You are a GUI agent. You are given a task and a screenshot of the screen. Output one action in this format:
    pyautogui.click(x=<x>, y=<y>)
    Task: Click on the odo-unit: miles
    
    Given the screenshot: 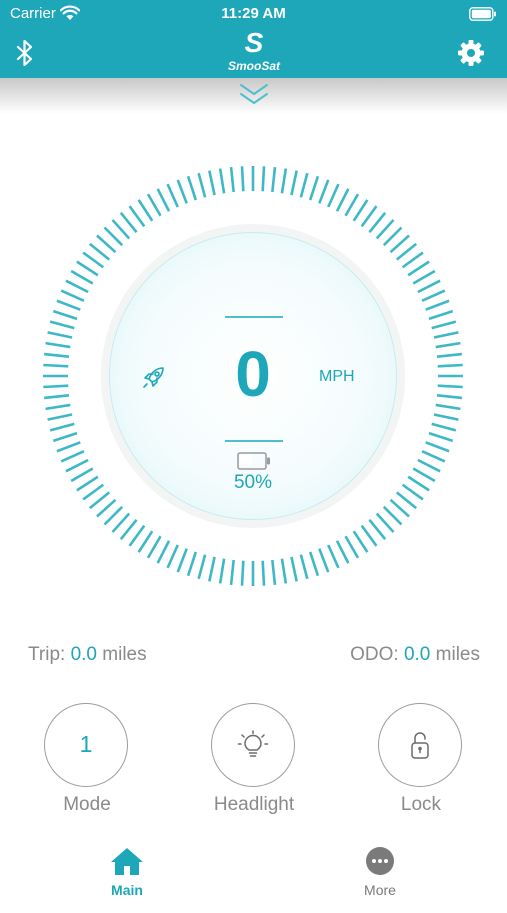 What is the action you would take?
    pyautogui.click(x=457, y=654)
    